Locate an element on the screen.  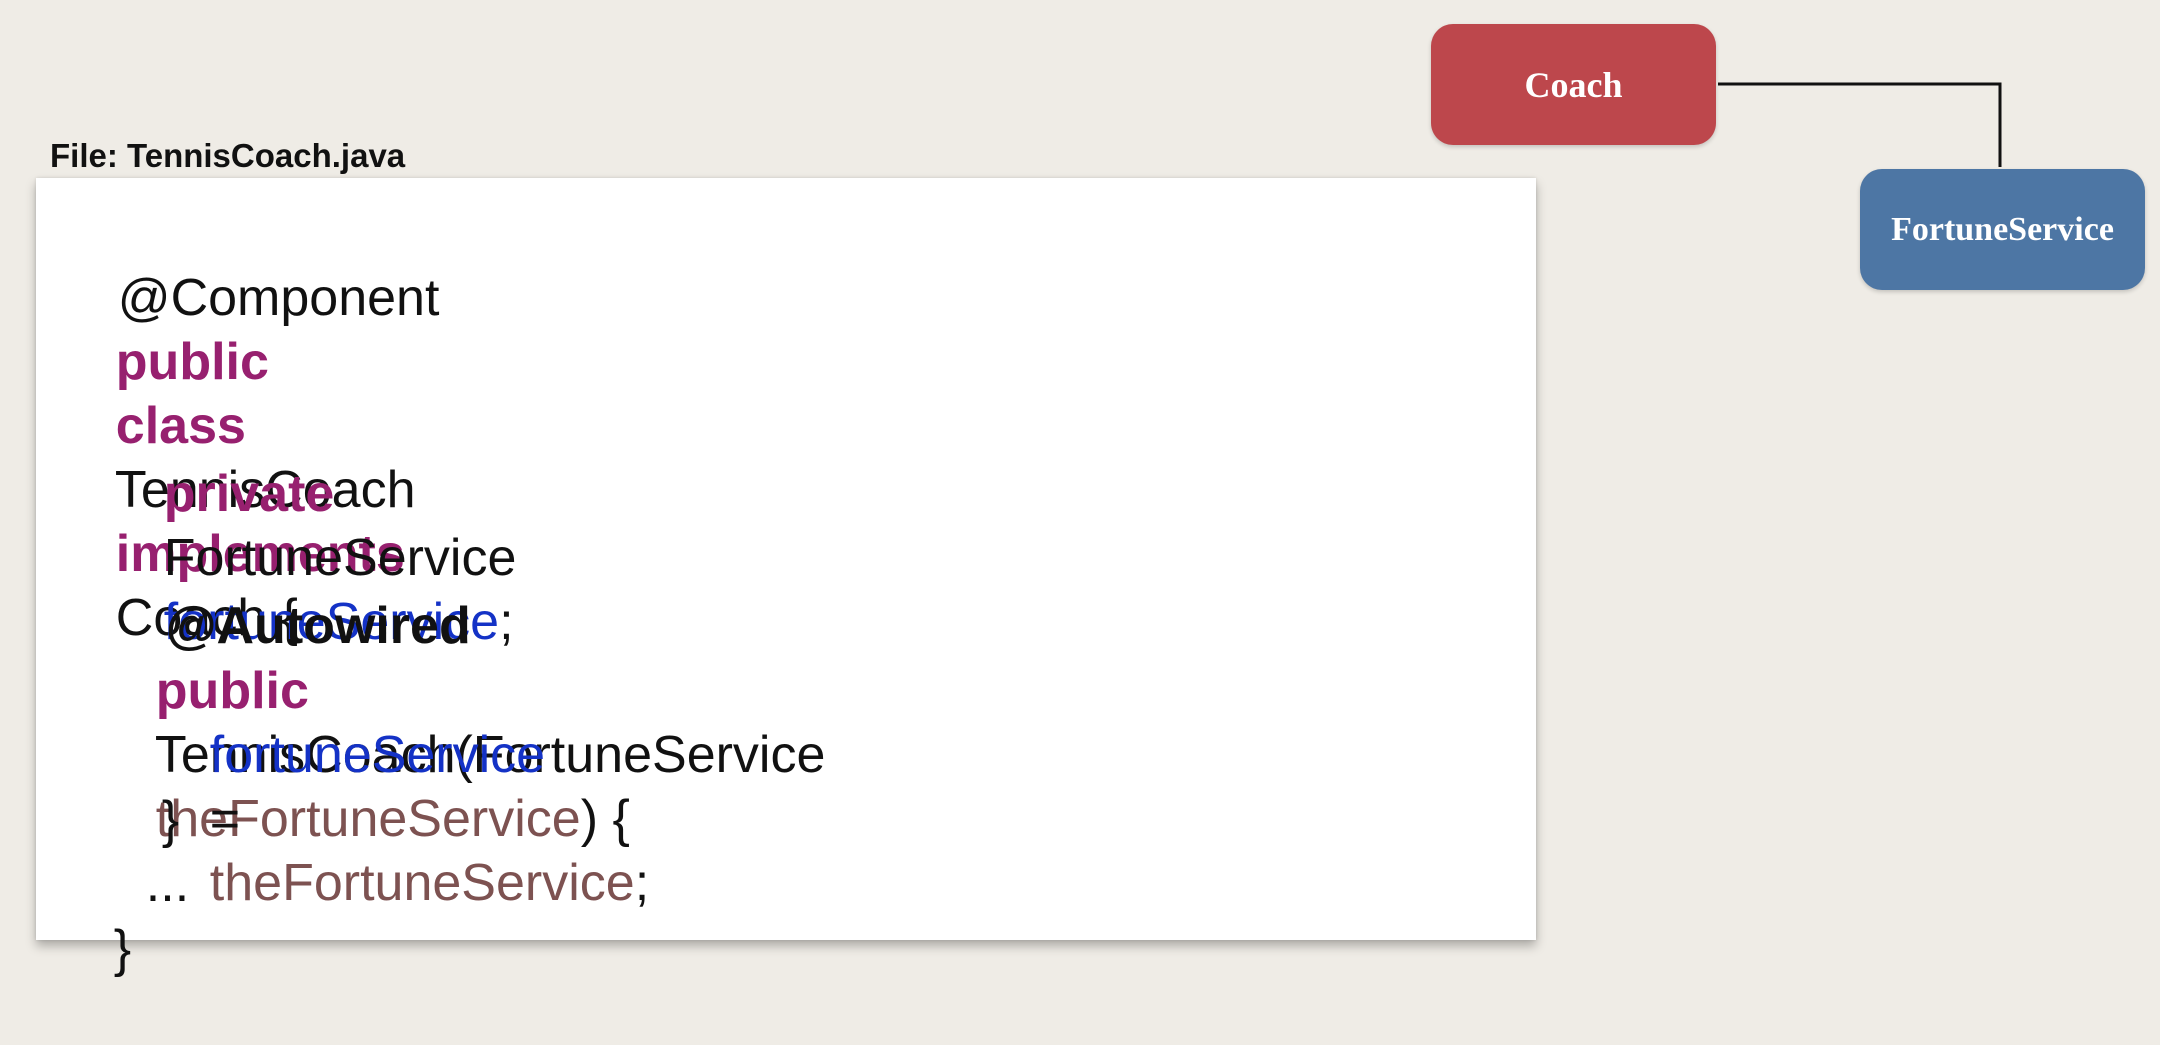
code-line-class-close: } is located at coordinates (93, 949).